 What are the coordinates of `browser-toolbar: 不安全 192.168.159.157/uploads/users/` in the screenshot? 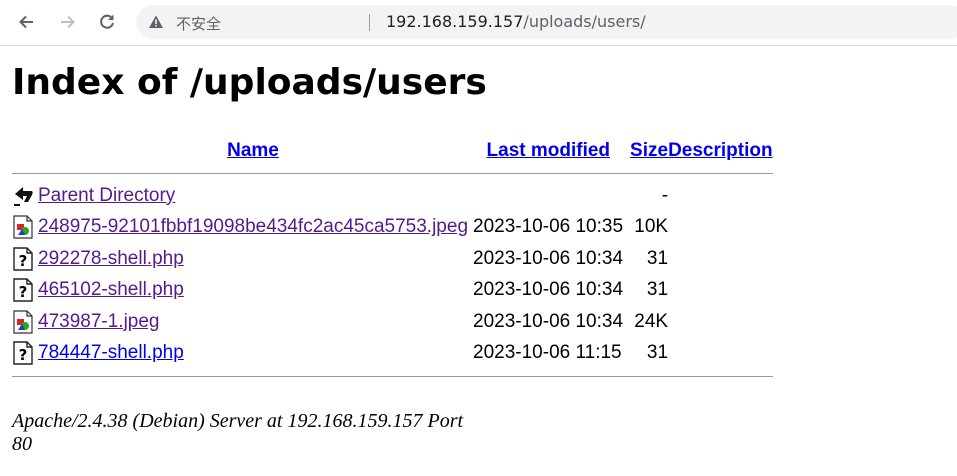 It's located at (478, 23).